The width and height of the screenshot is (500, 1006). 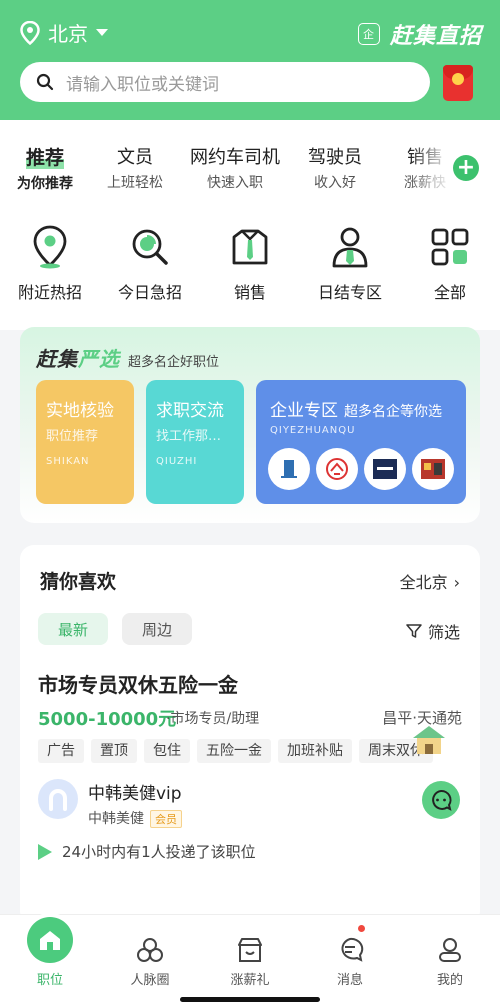 What do you see at coordinates (85, 442) in the screenshot?
I see `card-onsite-verify: 实地核验 职位推荐 SHIKAN` at bounding box center [85, 442].